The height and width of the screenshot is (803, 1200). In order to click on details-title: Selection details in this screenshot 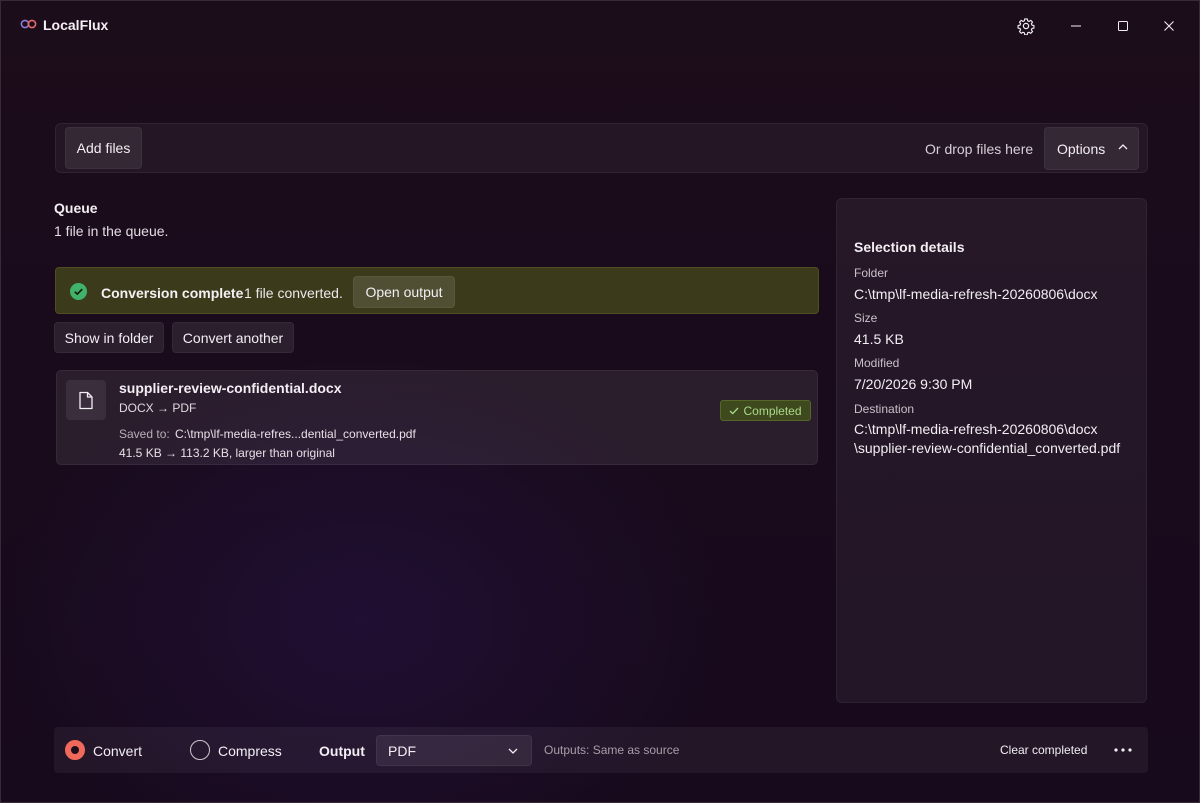, I will do `click(909, 247)`.